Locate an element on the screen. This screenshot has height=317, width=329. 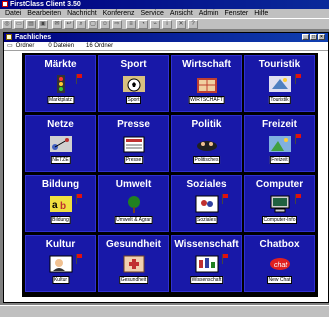
tile-label: Presse is located at coordinates (133, 160).